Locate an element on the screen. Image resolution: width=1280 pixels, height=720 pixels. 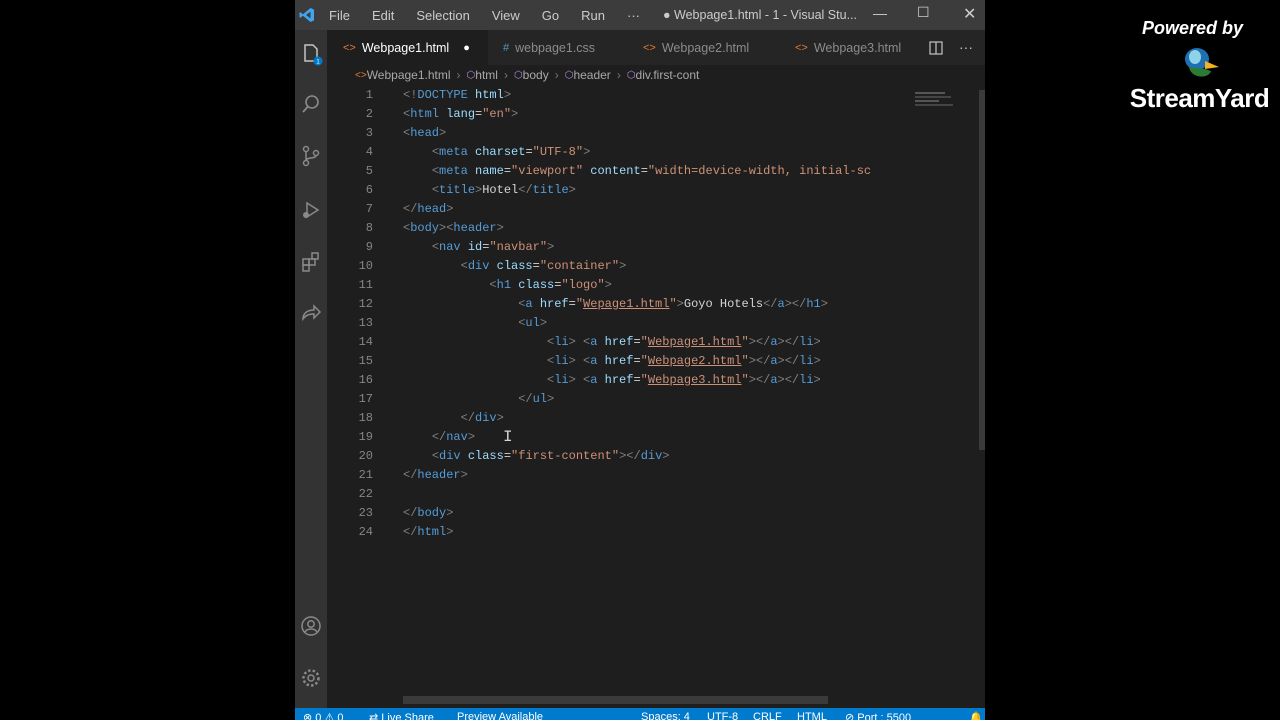
indentation-status: Spaces: 4 is located at coordinates (665, 715).